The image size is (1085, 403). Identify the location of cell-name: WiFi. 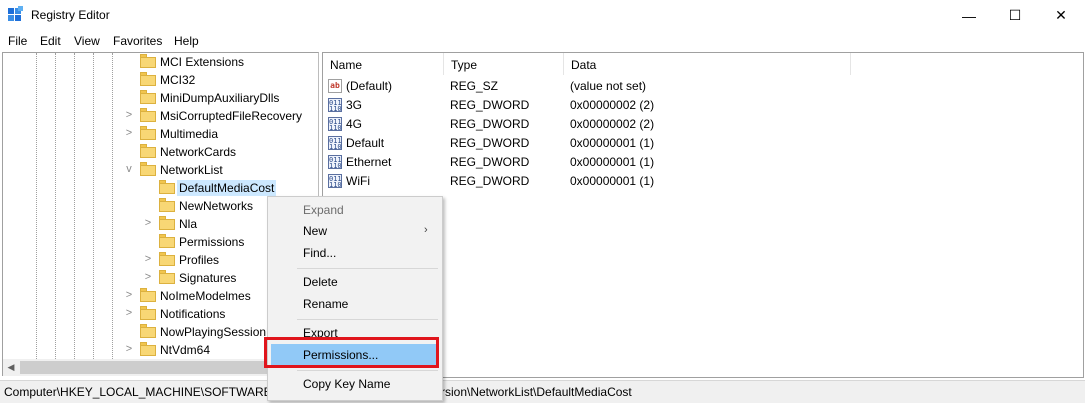
(358, 181).